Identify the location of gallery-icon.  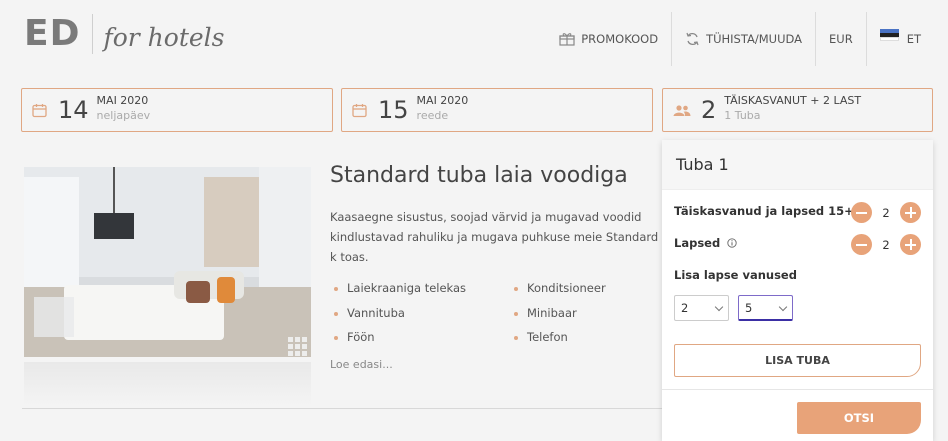
(296, 344).